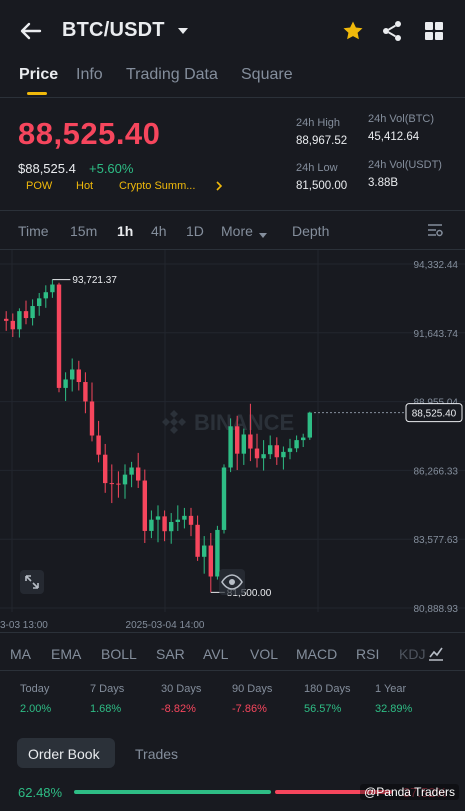  Describe the element at coordinates (89, 75) in the screenshot. I see `tab-info: Info` at that location.